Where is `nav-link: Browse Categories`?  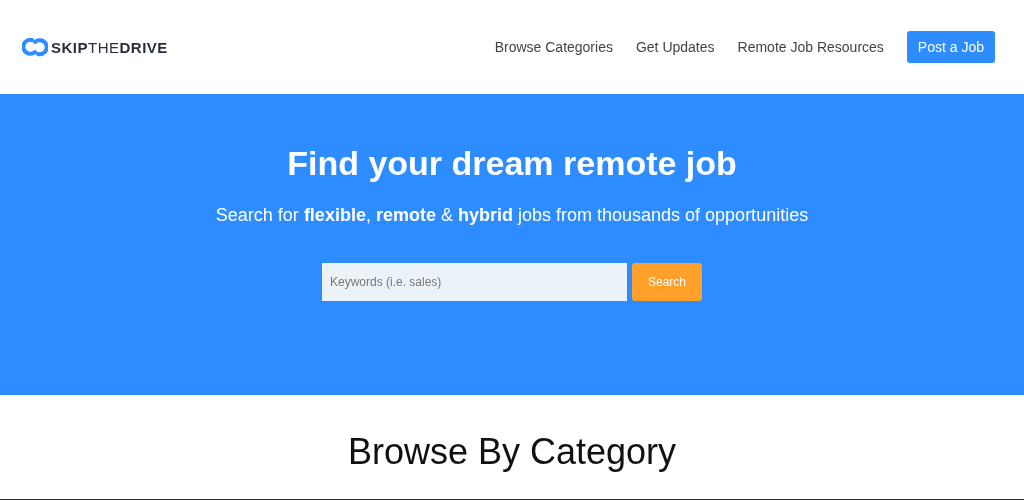 nav-link: Browse Categories is located at coordinates (553, 47).